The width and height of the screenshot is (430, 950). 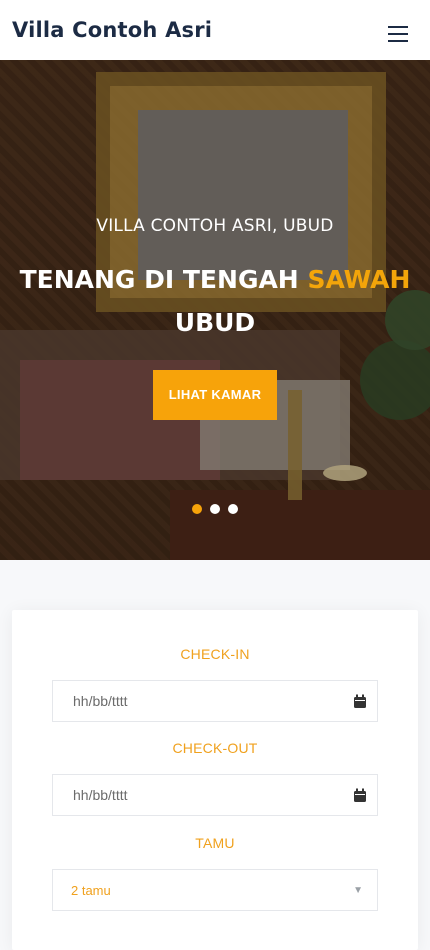 What do you see at coordinates (91, 890) in the screenshot?
I see `guests-selected-value: 2 tamu` at bounding box center [91, 890].